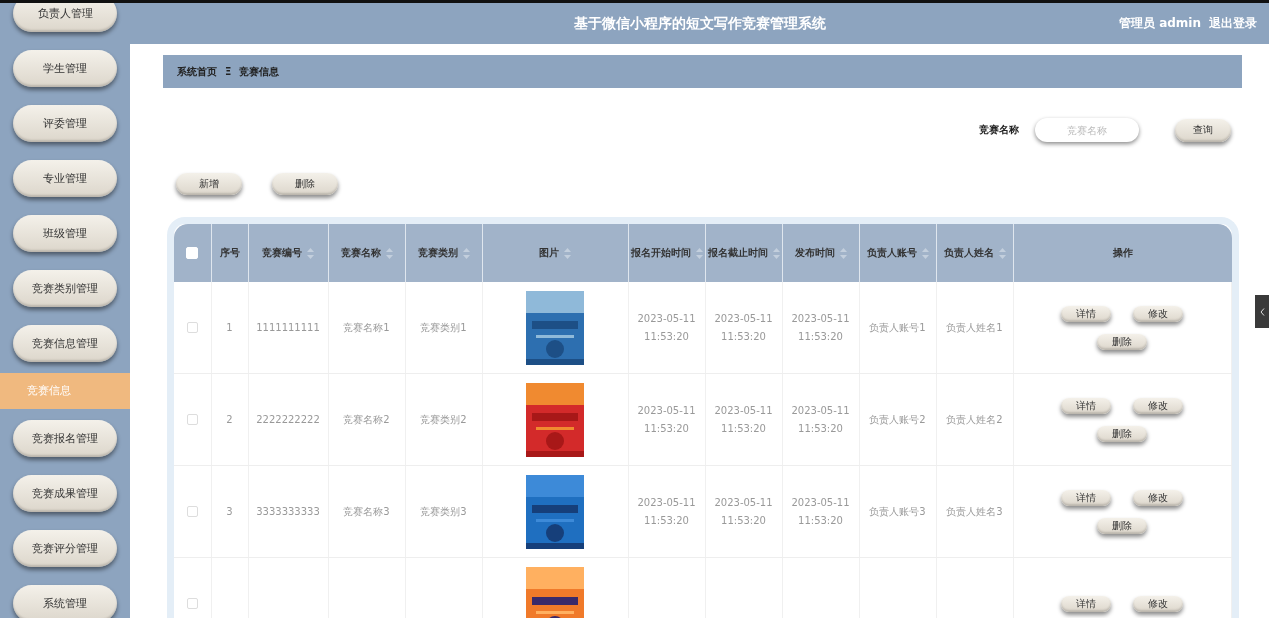  Describe the element at coordinates (1122, 253) in the screenshot. I see `column-header: 操作` at that location.